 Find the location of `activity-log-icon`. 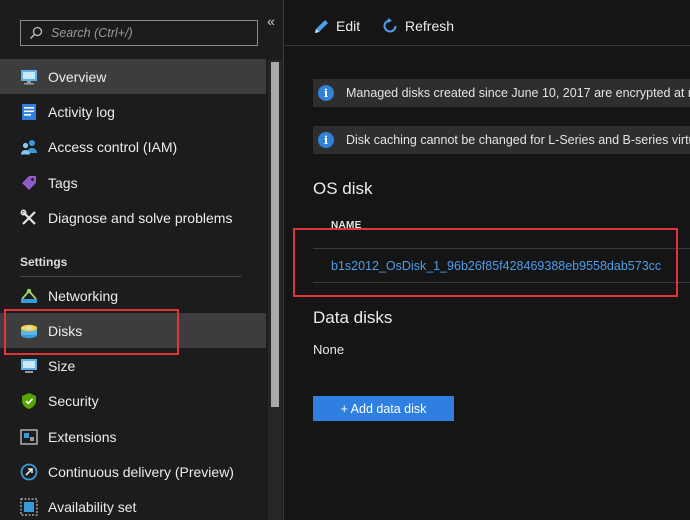

activity-log-icon is located at coordinates (29, 112).